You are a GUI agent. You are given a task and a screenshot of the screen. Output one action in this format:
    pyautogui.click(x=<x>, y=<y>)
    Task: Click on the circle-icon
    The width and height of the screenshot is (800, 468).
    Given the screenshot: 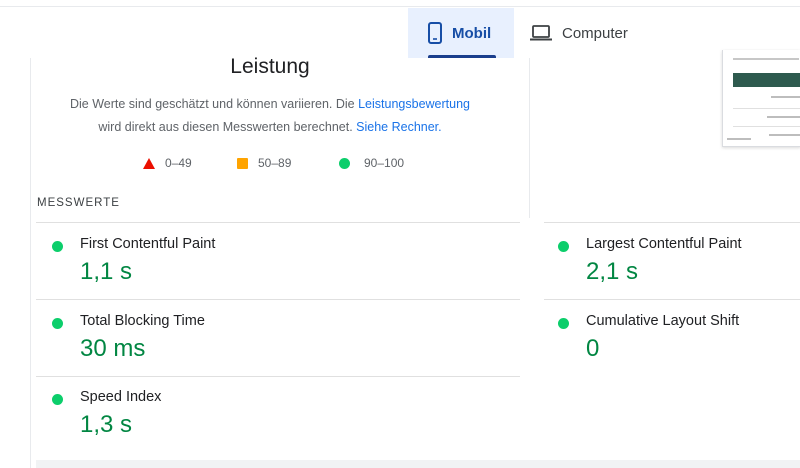 What is the action you would take?
    pyautogui.click(x=344, y=163)
    